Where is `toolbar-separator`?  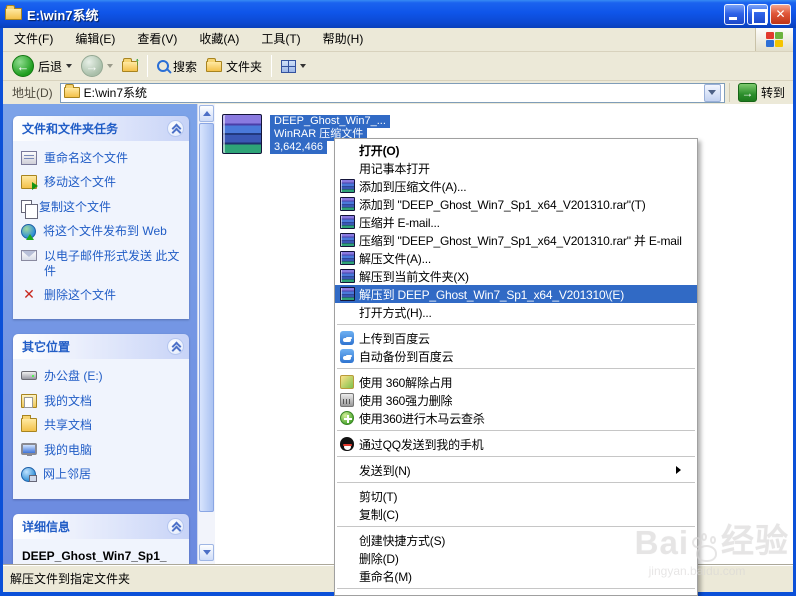 toolbar-separator is located at coordinates (148, 66).